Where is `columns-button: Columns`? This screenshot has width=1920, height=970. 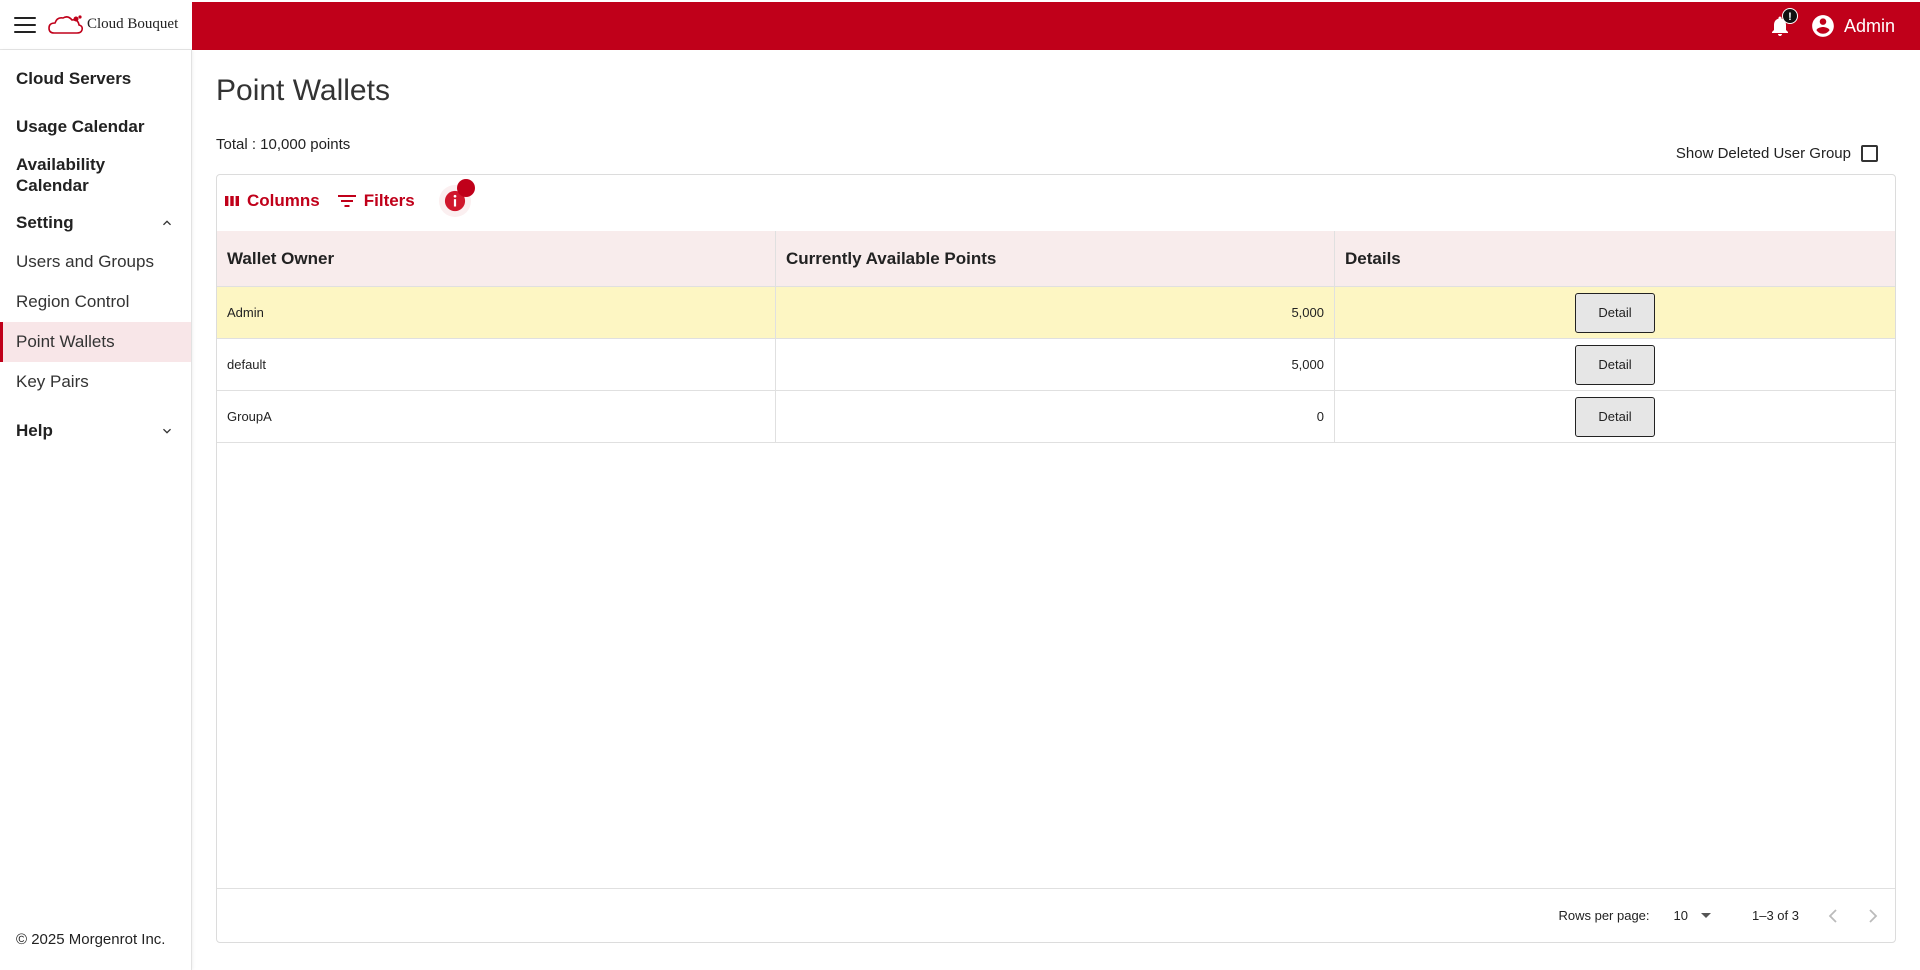 columns-button: Columns is located at coordinates (272, 201).